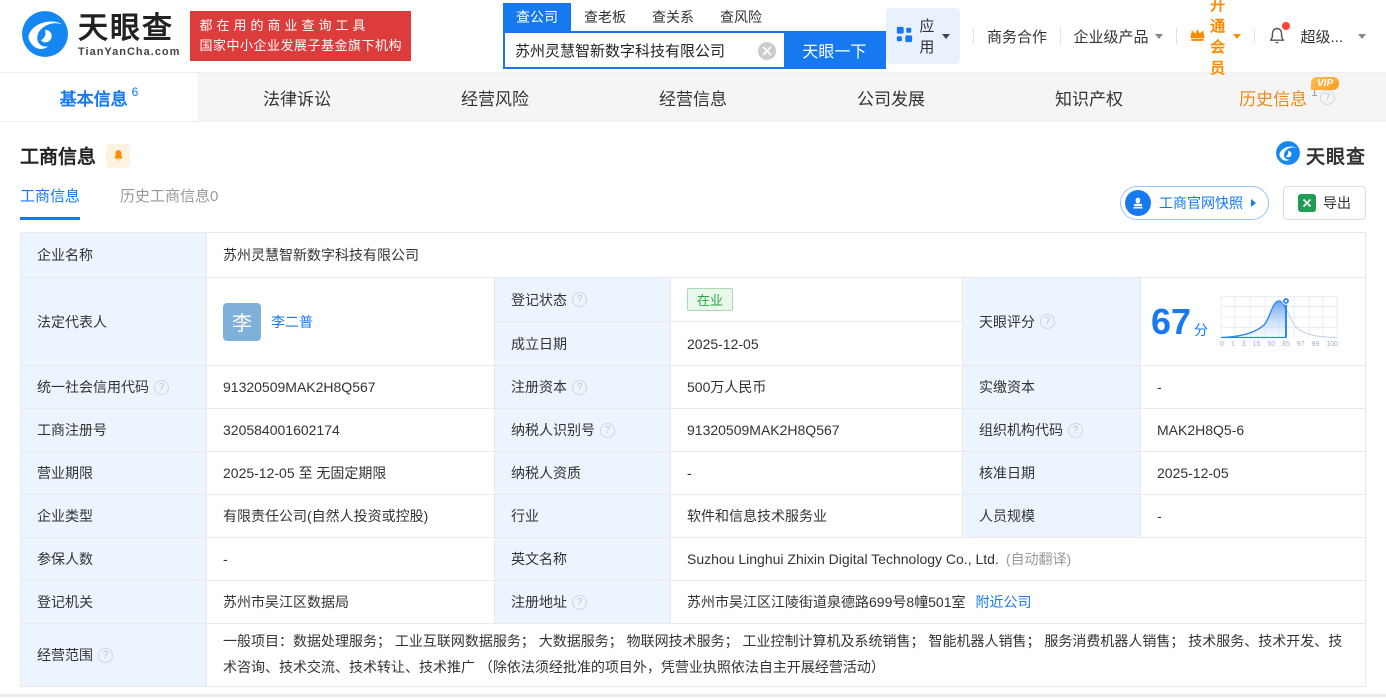  What do you see at coordinates (1138, 202) in the screenshot?
I see `stamp-icon` at bounding box center [1138, 202].